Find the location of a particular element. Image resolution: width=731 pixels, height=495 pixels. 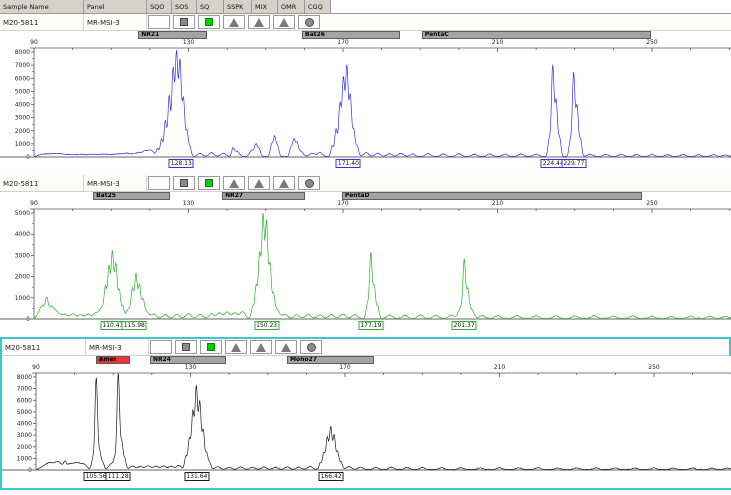

y-tick-label: 6000 is located at coordinates (22, 78).